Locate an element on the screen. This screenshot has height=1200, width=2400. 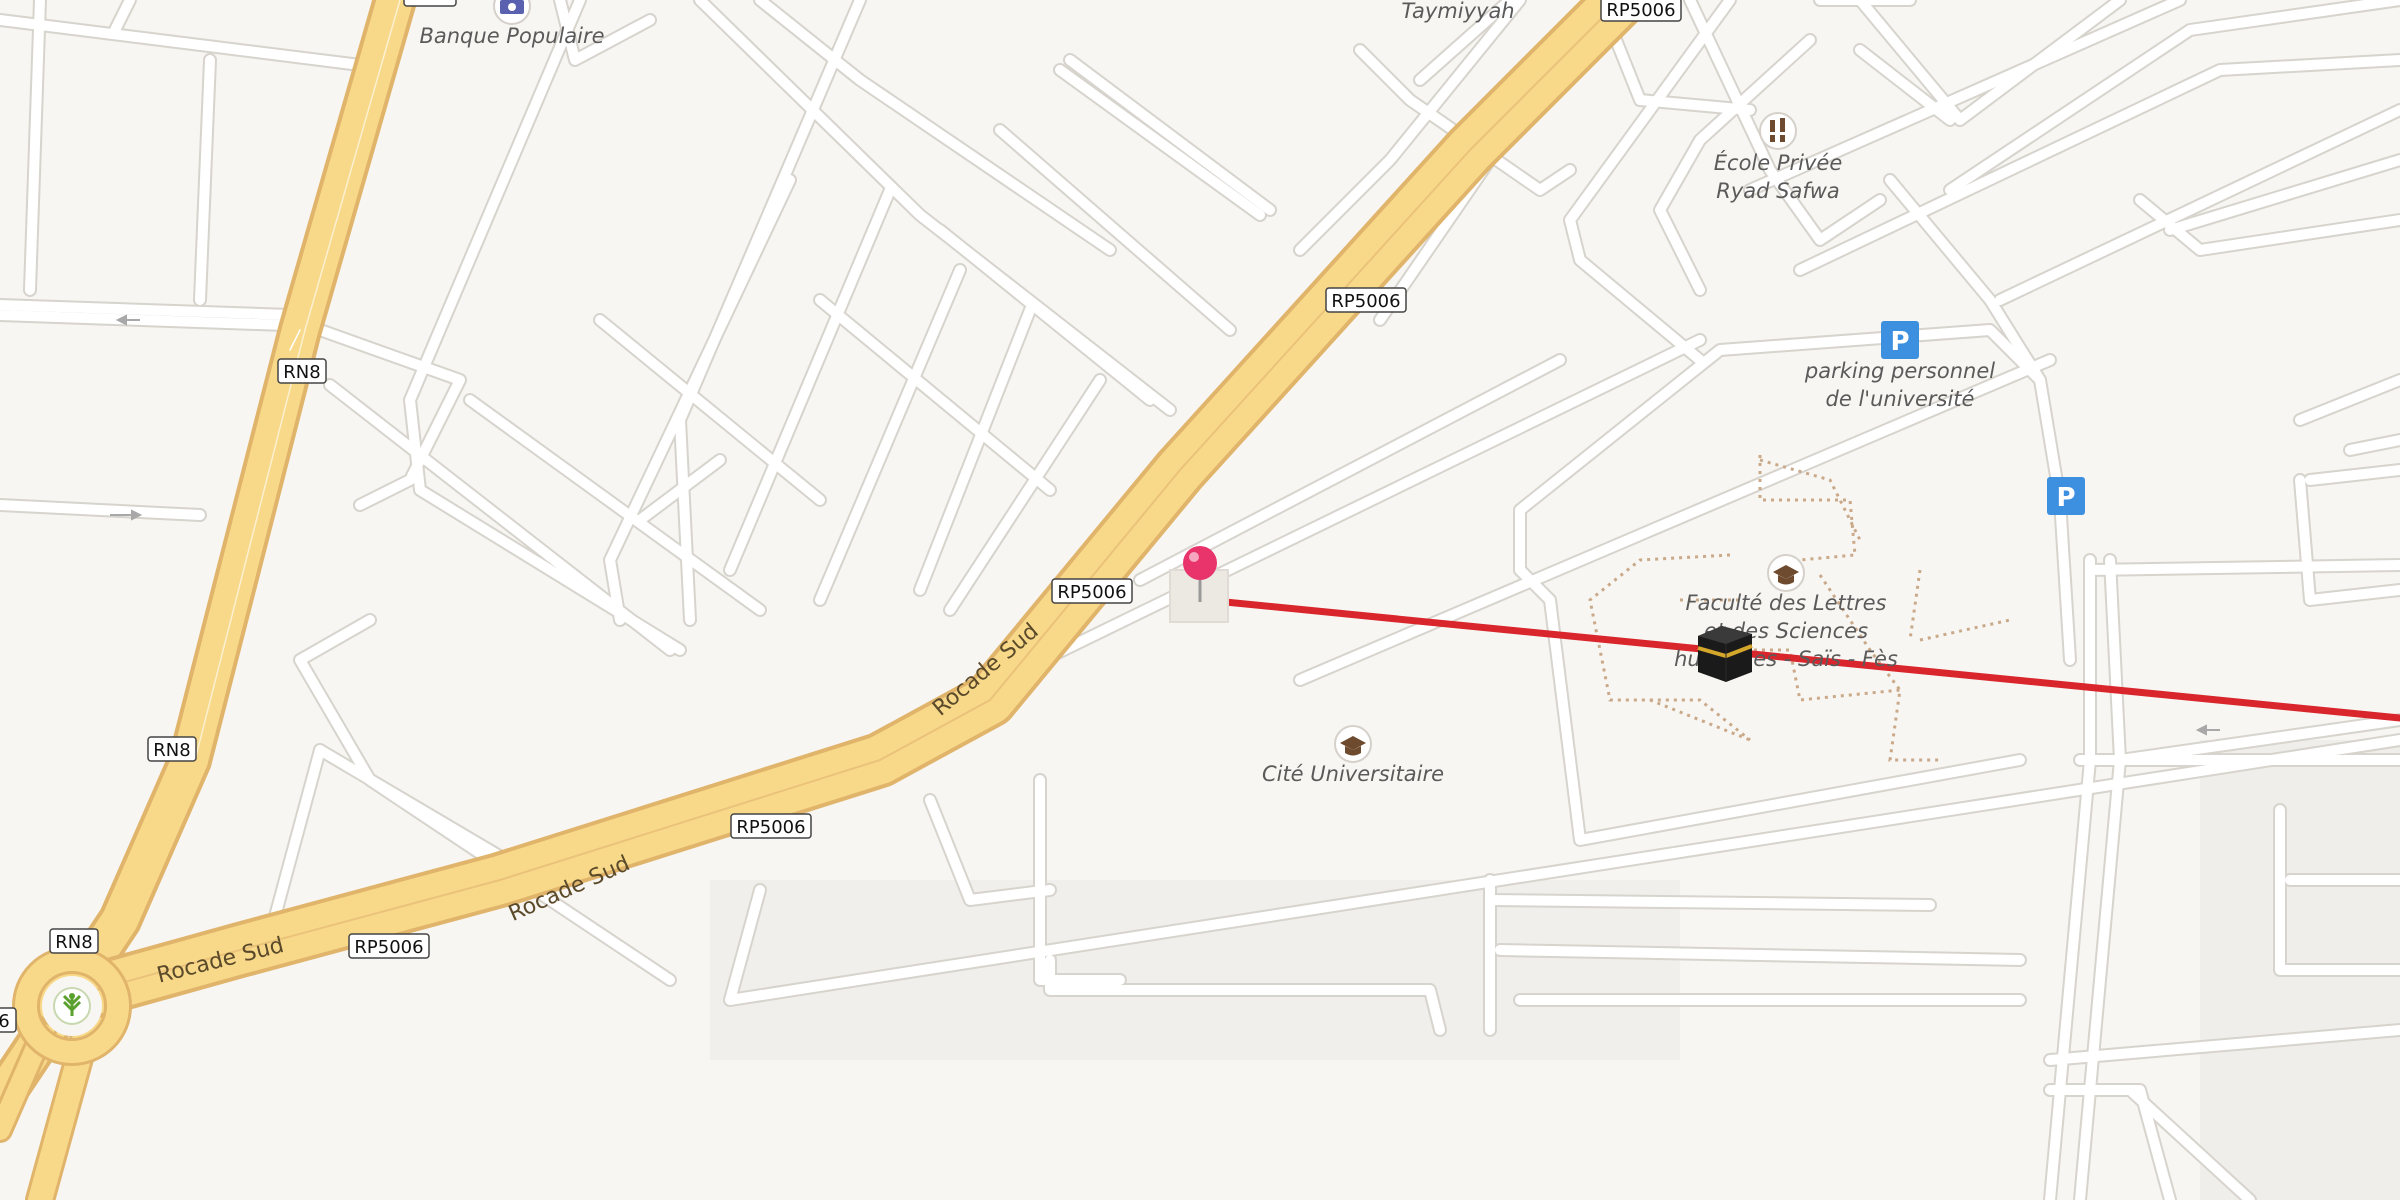
svg-text: 6 is located at coordinates (5, 1021).